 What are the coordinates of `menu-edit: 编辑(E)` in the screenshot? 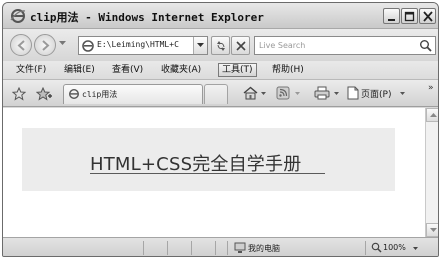 It's located at (79, 70).